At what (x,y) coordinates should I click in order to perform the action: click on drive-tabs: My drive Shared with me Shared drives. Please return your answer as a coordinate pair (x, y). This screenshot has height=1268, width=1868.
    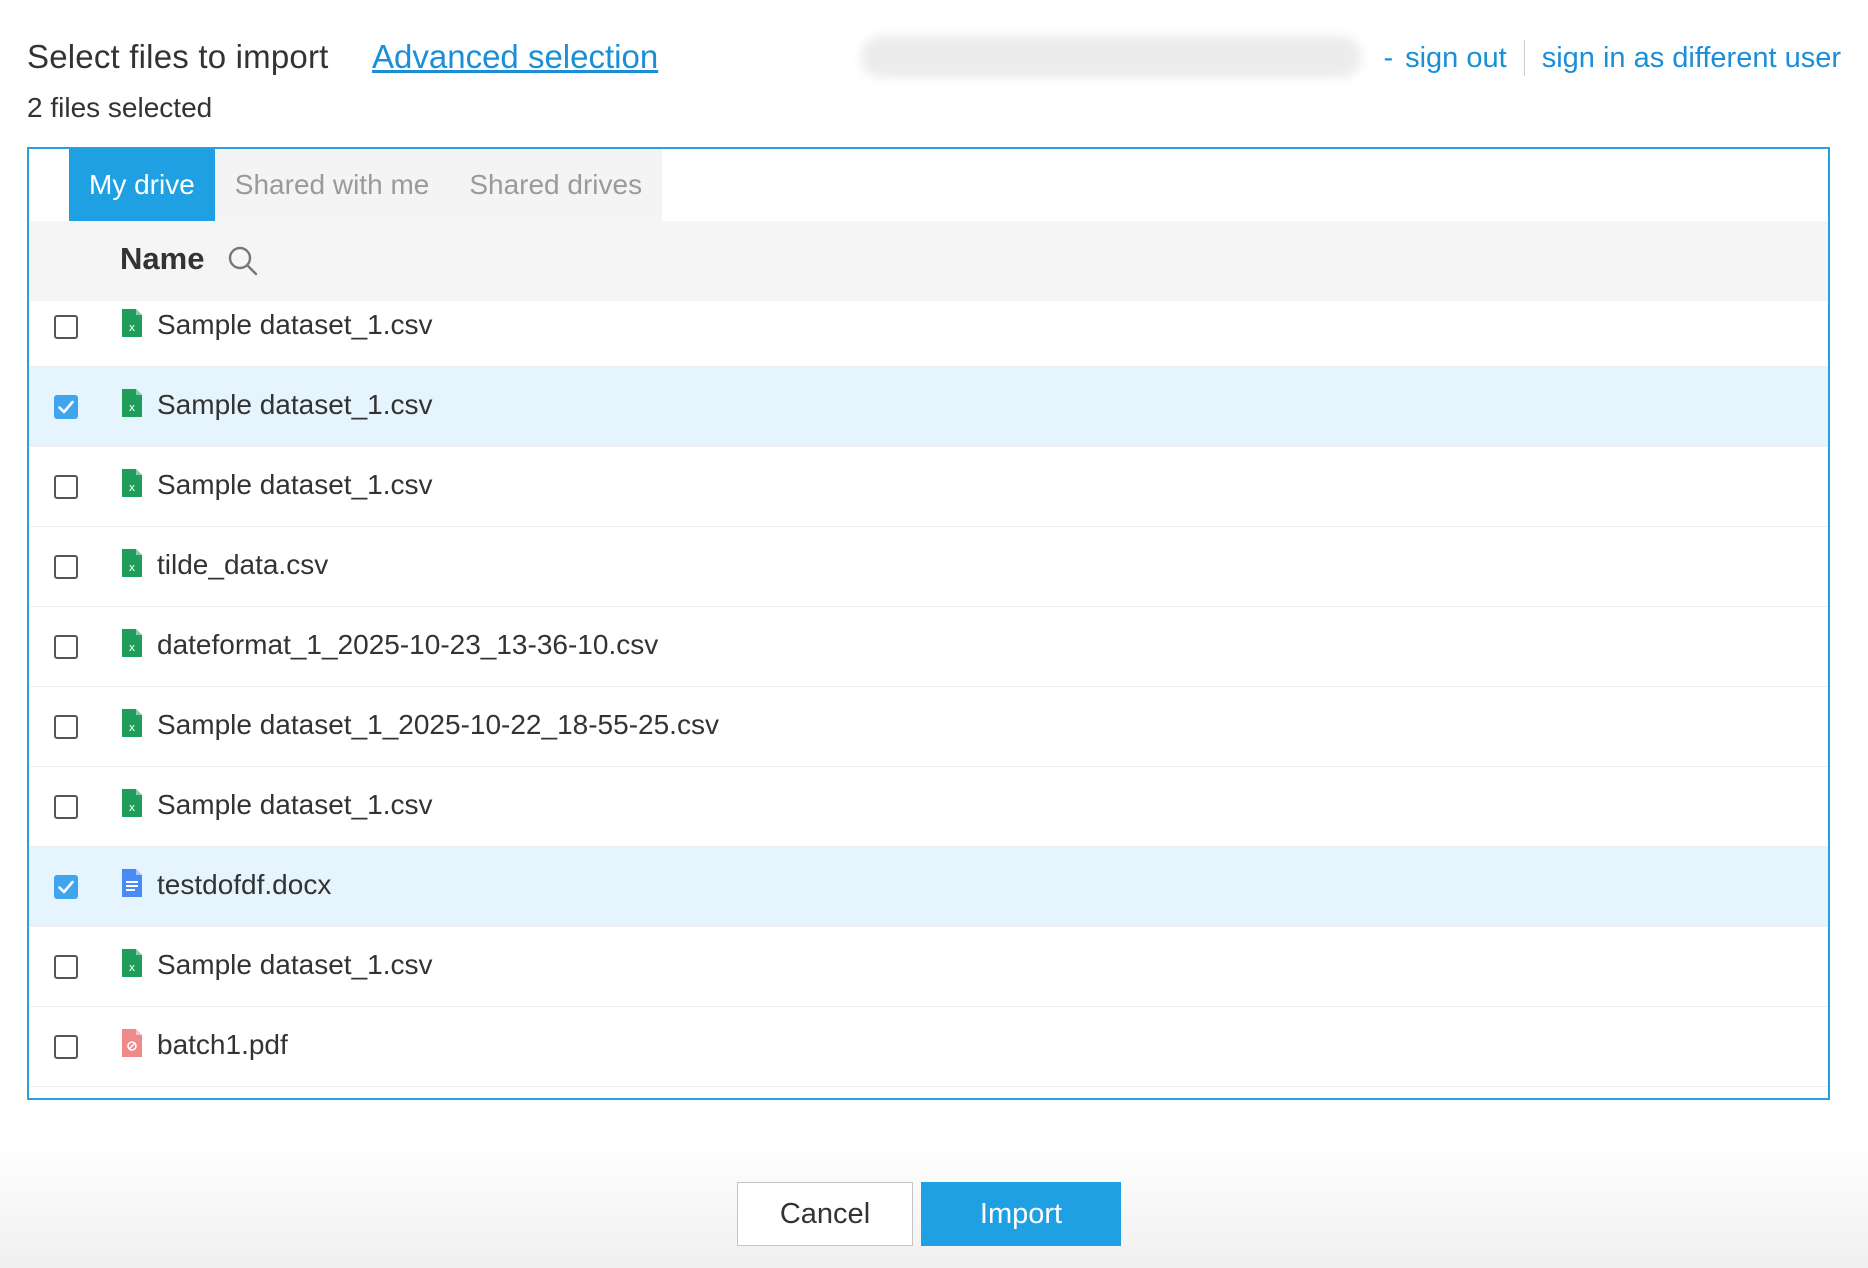
    Looking at the image, I should click on (366, 185).